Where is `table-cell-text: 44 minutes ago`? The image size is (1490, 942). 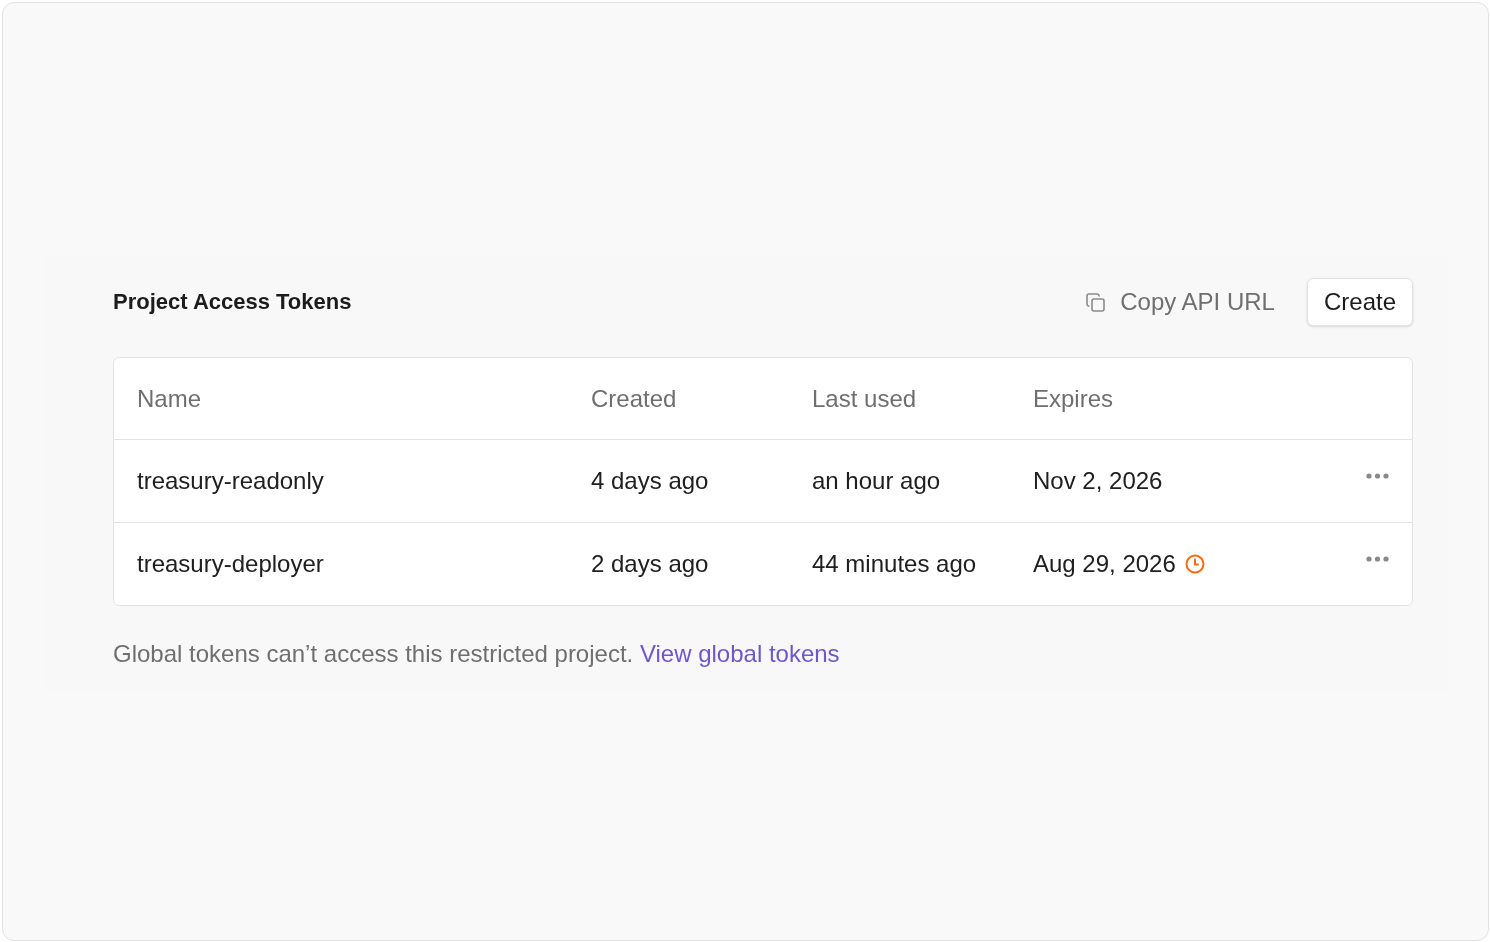
table-cell-text: 44 minutes ago is located at coordinates (894, 564).